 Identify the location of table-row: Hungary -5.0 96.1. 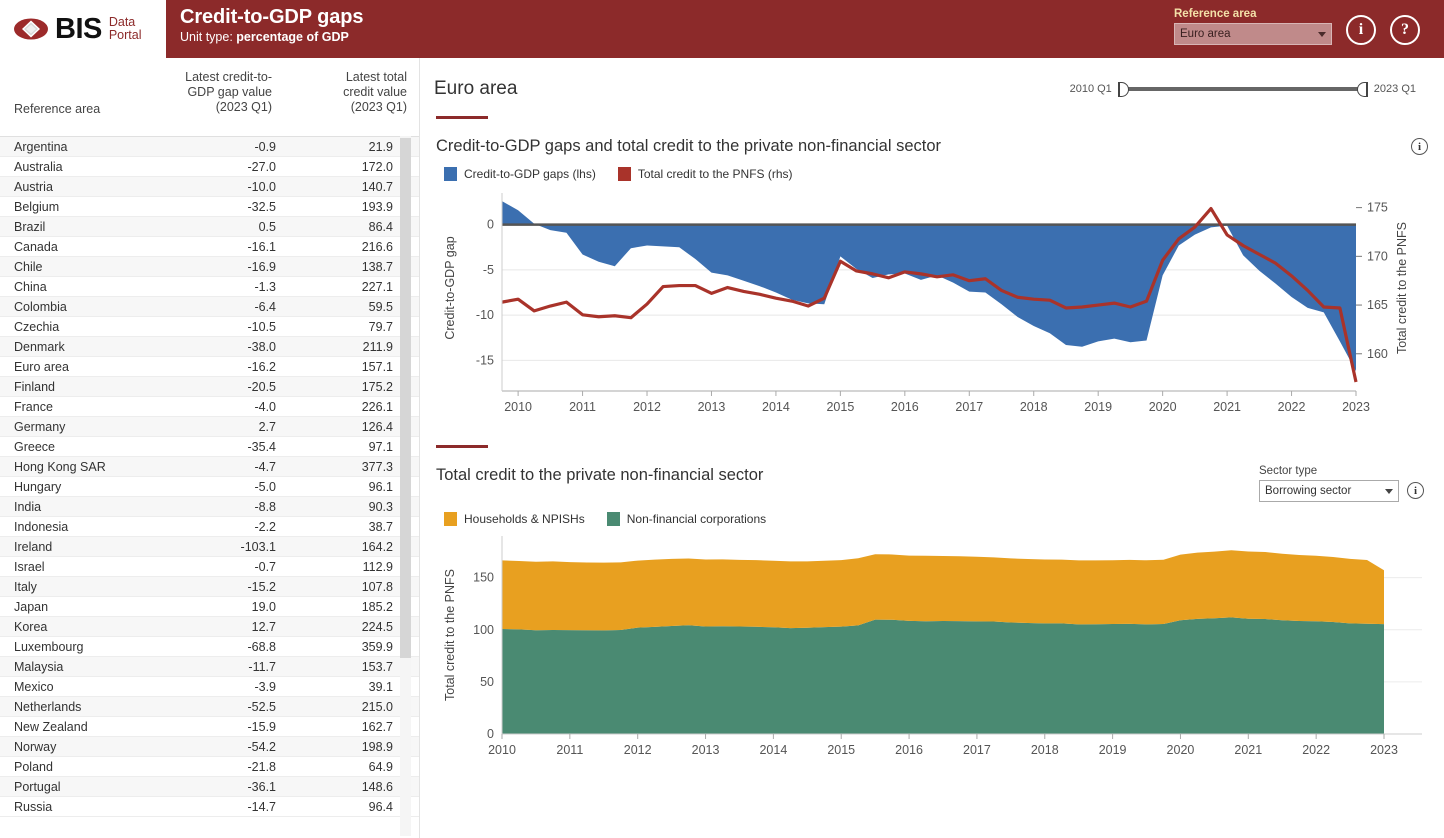
(209, 487).